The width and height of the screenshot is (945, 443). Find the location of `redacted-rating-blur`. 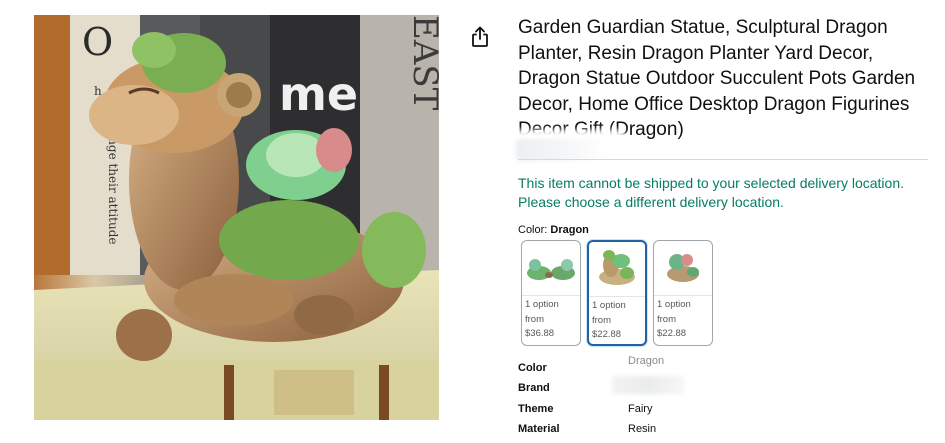

redacted-rating-blur is located at coordinates (561, 150).